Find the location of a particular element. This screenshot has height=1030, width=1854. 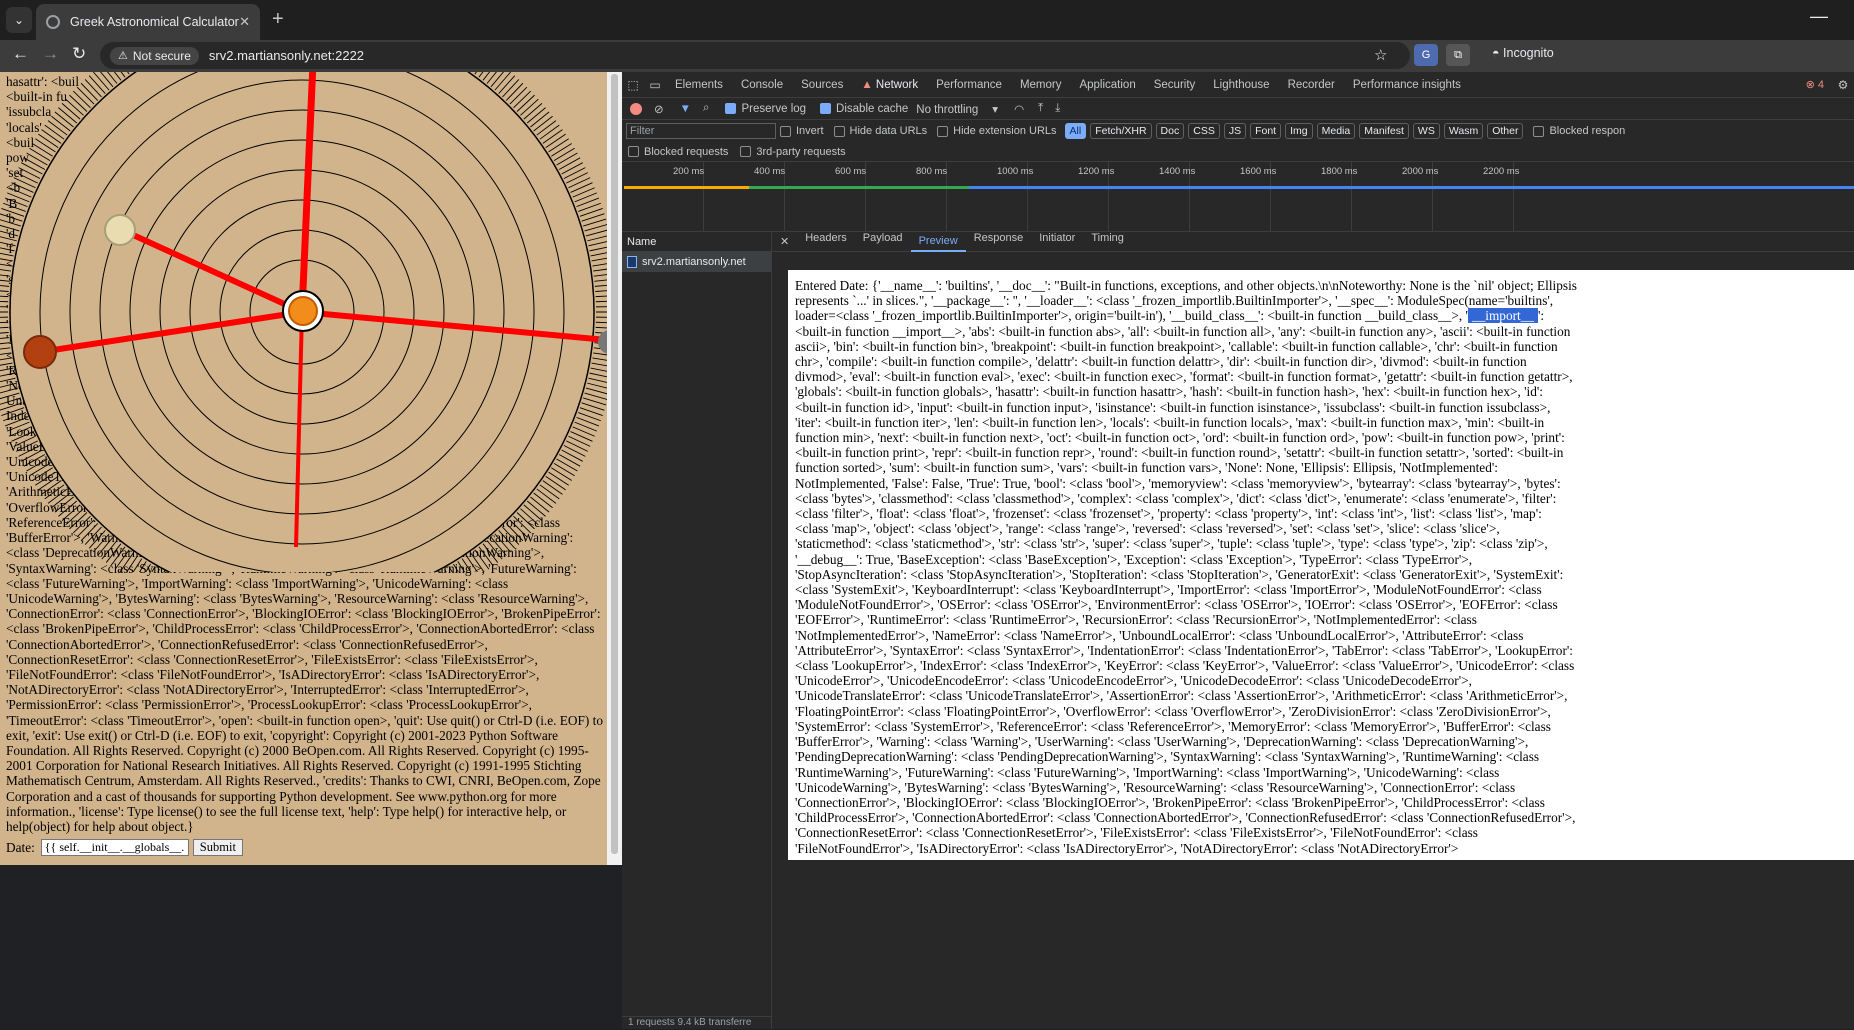

devtools-tab-label: Lighthouse is located at coordinates (1241, 85).